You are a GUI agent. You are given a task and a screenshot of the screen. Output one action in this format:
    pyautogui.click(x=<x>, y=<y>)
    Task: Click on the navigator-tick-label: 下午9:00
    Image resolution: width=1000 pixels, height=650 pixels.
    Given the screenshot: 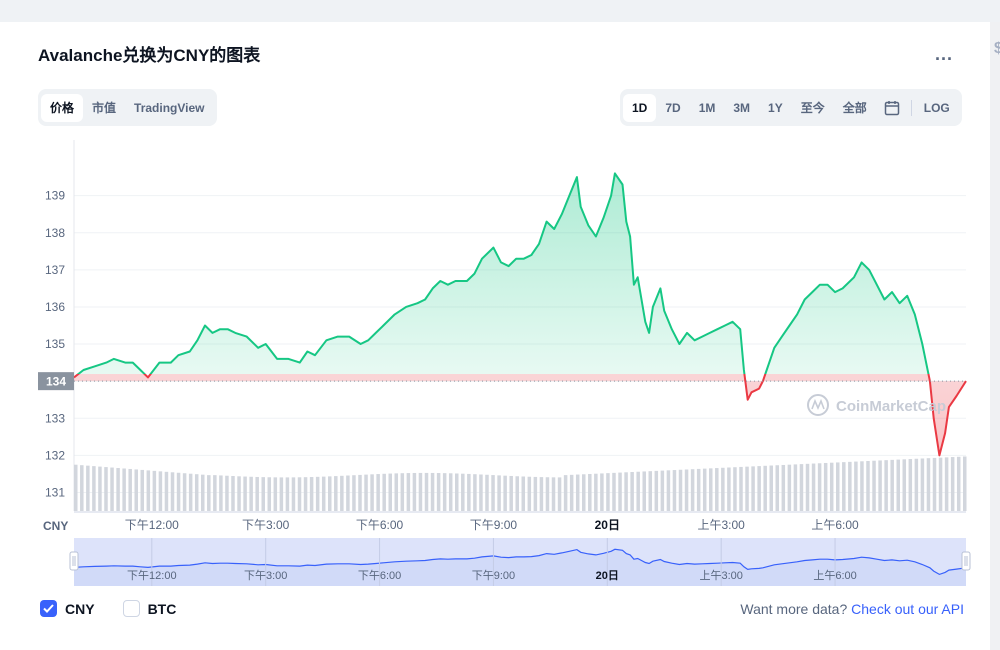 What is the action you would take?
    pyautogui.click(x=493, y=575)
    